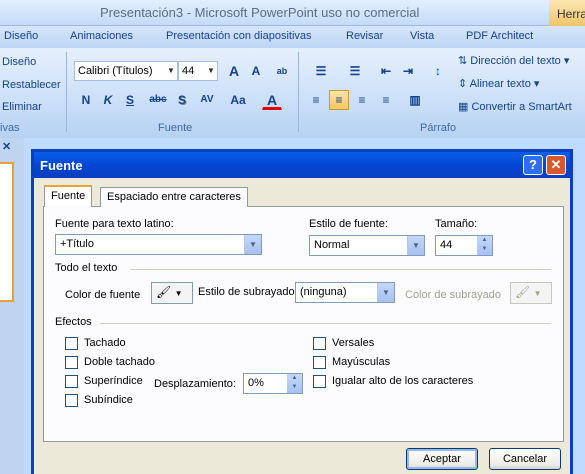 The height and width of the screenshot is (474, 585). I want to click on reset-button: Restablecer, so click(31, 85).